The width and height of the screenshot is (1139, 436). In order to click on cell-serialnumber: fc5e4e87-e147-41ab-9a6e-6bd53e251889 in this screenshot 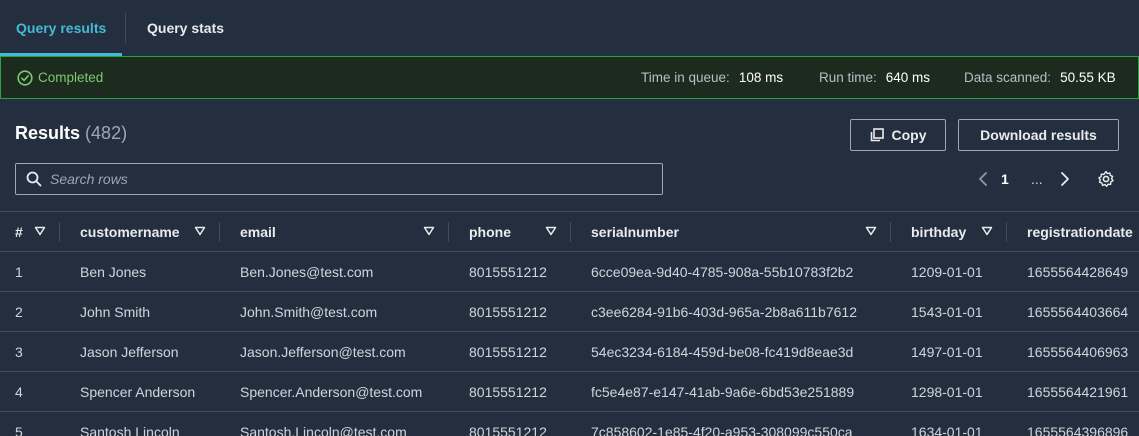, I will do `click(723, 391)`.